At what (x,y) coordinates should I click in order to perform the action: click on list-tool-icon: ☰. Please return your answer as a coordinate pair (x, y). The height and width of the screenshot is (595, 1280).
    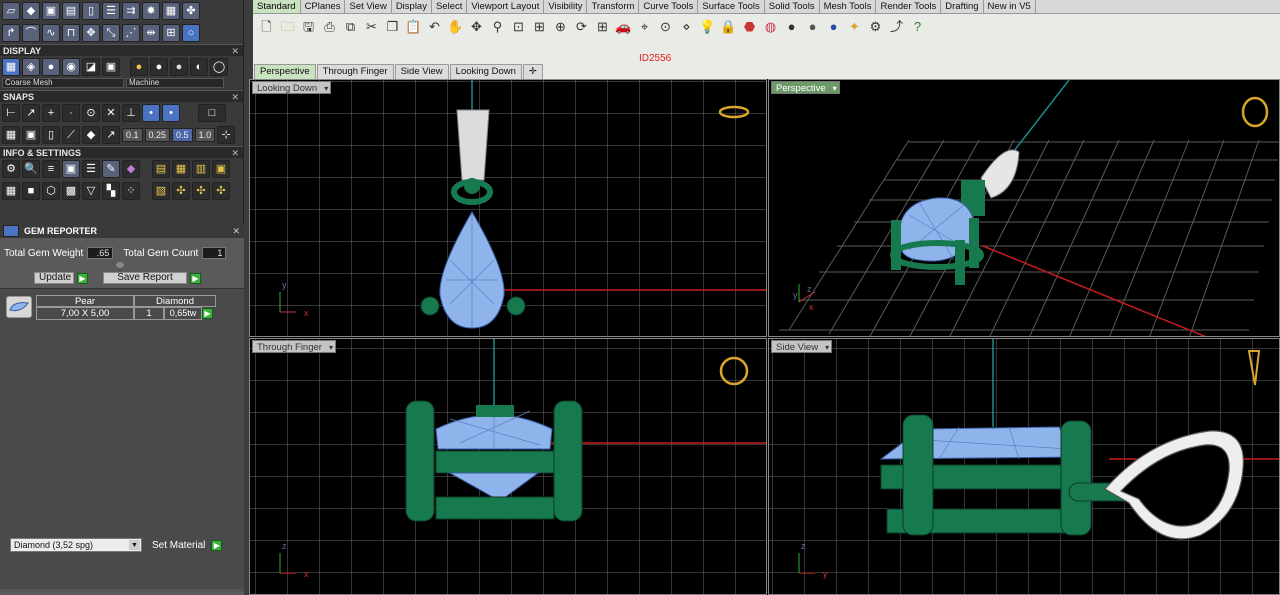
    Looking at the image, I should click on (111, 11).